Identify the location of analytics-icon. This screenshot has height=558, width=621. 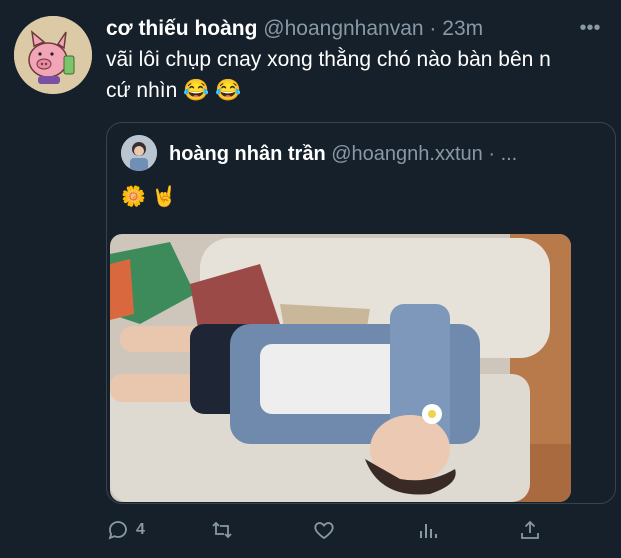
(428, 531).